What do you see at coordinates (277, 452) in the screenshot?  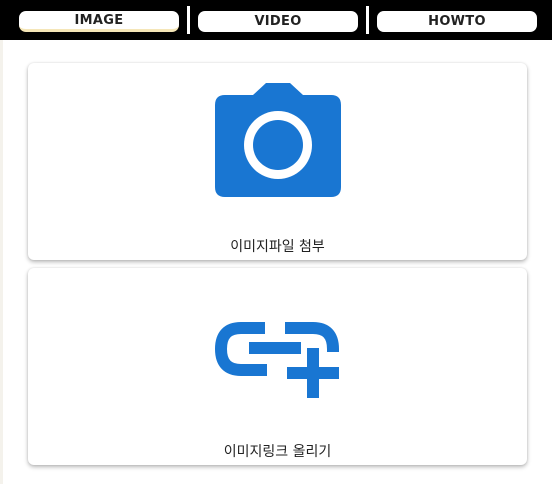 I see `upload-image-link-label: 이미지링크 올리기` at bounding box center [277, 452].